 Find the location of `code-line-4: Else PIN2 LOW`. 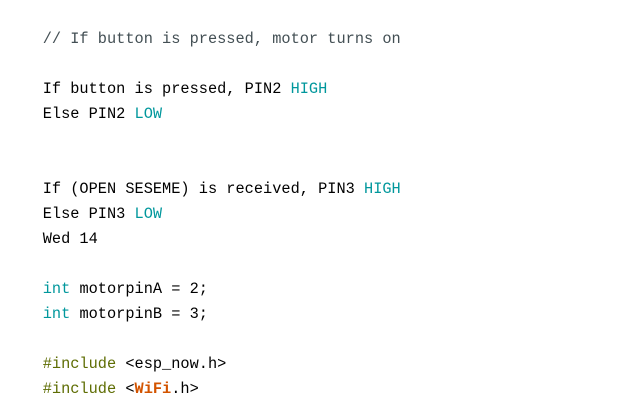

code-line-4: Else PIN2 LOW is located at coordinates (84, 100).